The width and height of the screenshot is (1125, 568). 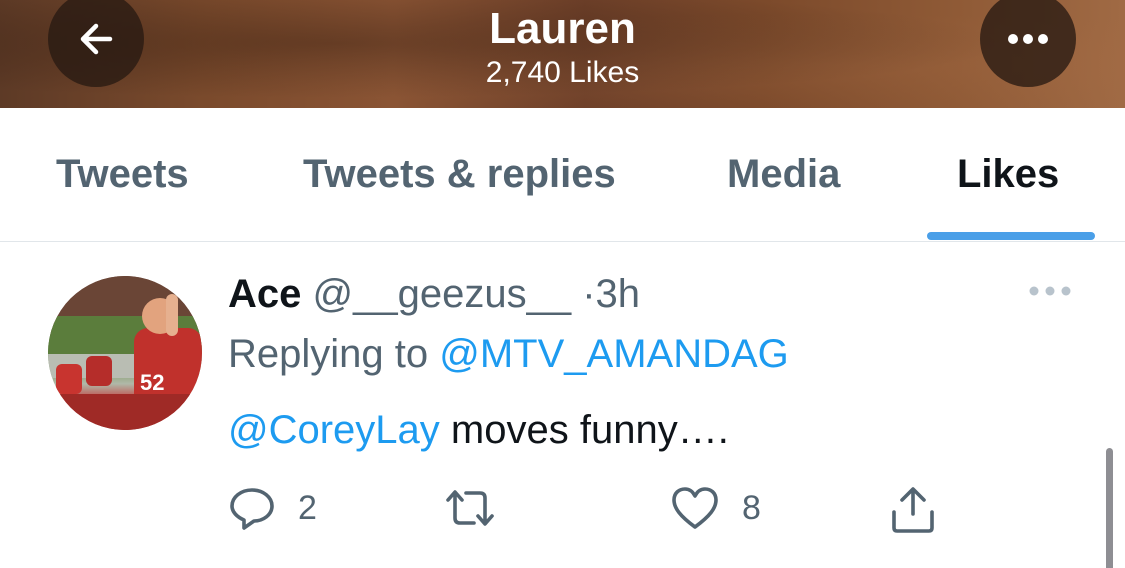 I want to click on replying-to-link: @MTV_AMANDAG, so click(x=614, y=354).